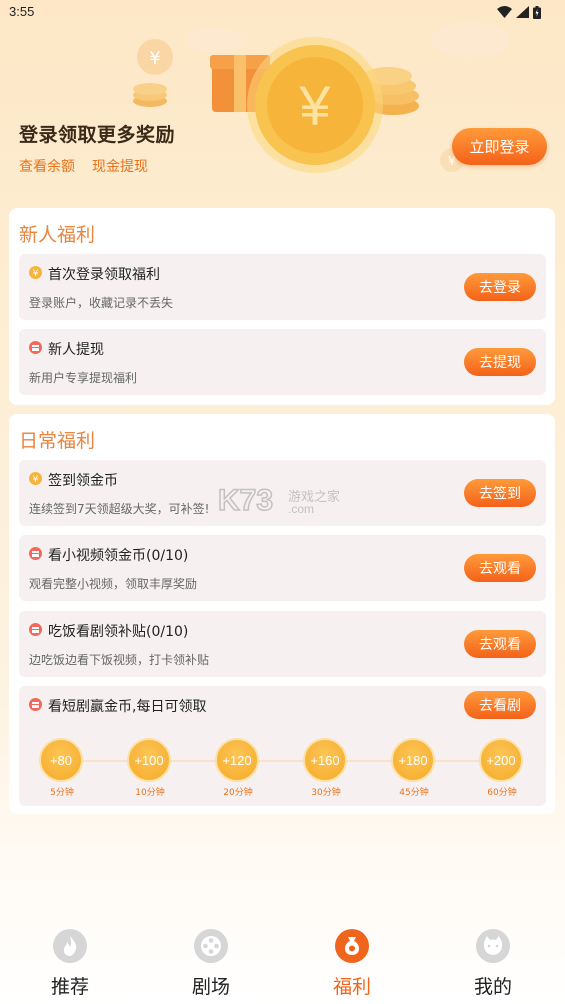 Image resolution: width=565 pixels, height=1004 pixels. What do you see at coordinates (504, 12) in the screenshot?
I see `wifi-icon` at bounding box center [504, 12].